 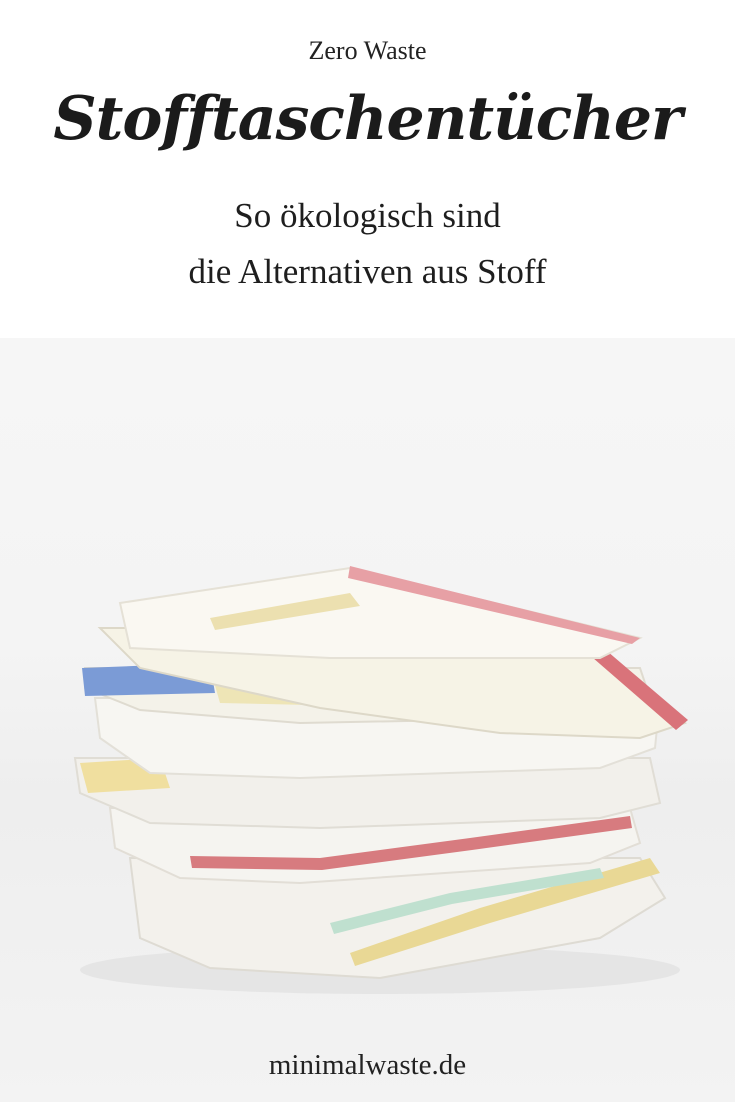 What do you see at coordinates (367, 50) in the screenshot?
I see `kicker-label: Zero Waste` at bounding box center [367, 50].